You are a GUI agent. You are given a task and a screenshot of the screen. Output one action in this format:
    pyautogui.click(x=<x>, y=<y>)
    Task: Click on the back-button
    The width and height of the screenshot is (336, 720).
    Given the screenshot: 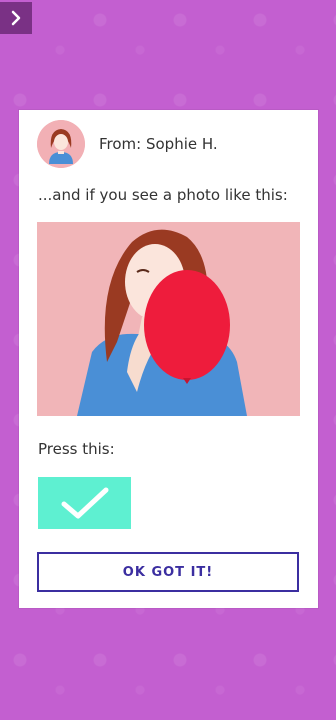 What is the action you would take?
    pyautogui.click(x=16, y=18)
    